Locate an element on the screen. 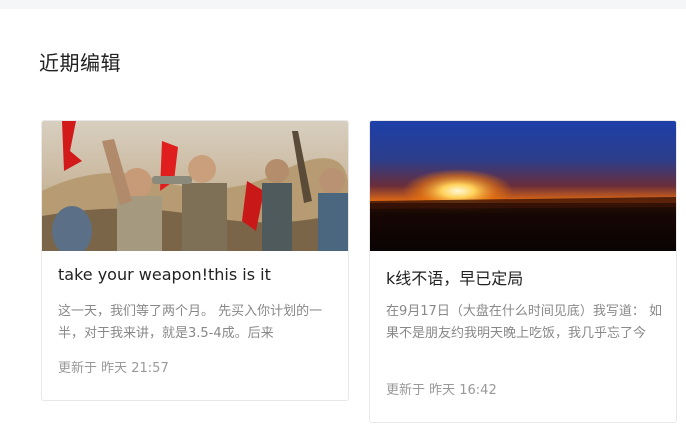  article-excerpt: 这一天，我们等了两个月。 先买入你计划的一半，对于我来讲，就是3.5-4成。后来 is located at coordinates (190, 322).